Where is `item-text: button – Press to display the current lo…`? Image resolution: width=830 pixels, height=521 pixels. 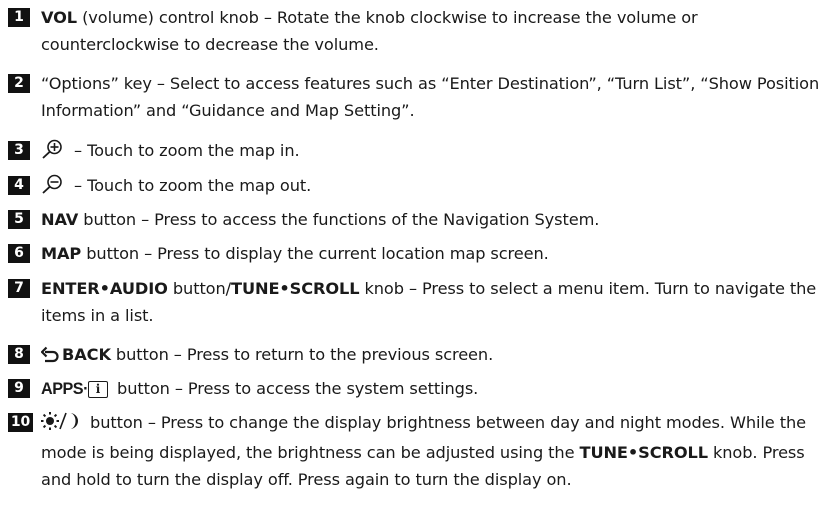 item-text: button – Press to display the current lo… is located at coordinates (315, 253).